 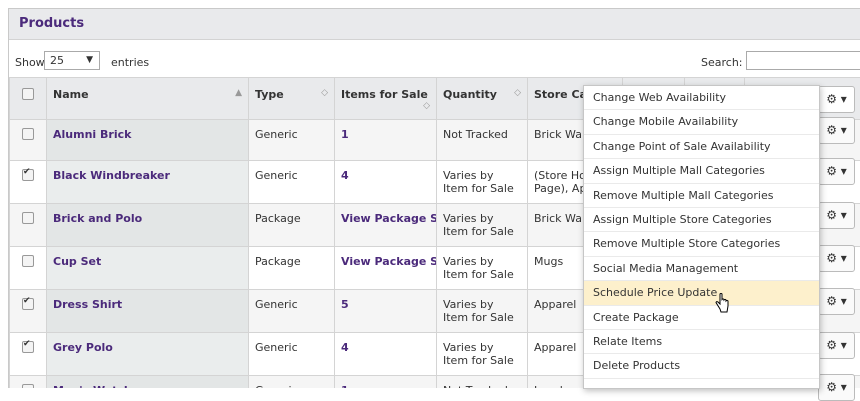 I want to click on show-label: Show, so click(x=30, y=62).